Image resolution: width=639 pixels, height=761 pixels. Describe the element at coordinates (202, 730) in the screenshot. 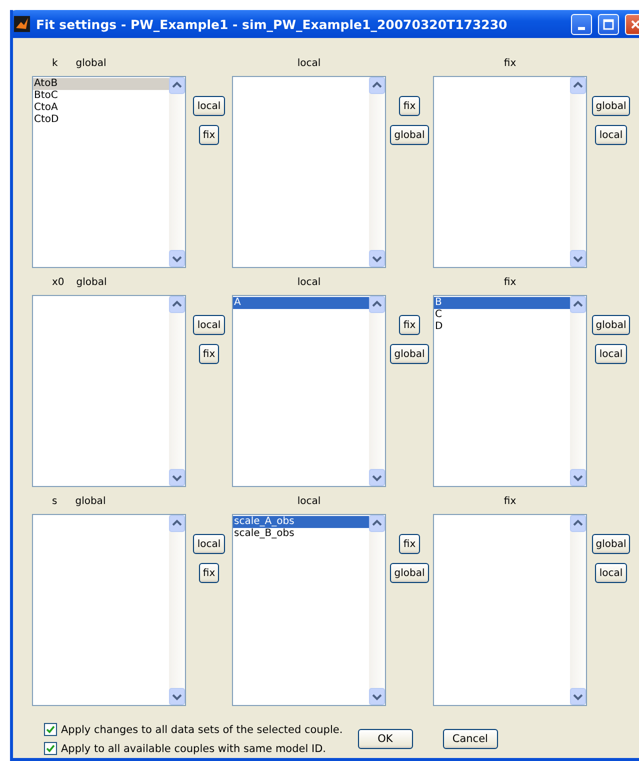

I see `checkbox-label: Apply changes to all data sets of the selected couple.` at that location.